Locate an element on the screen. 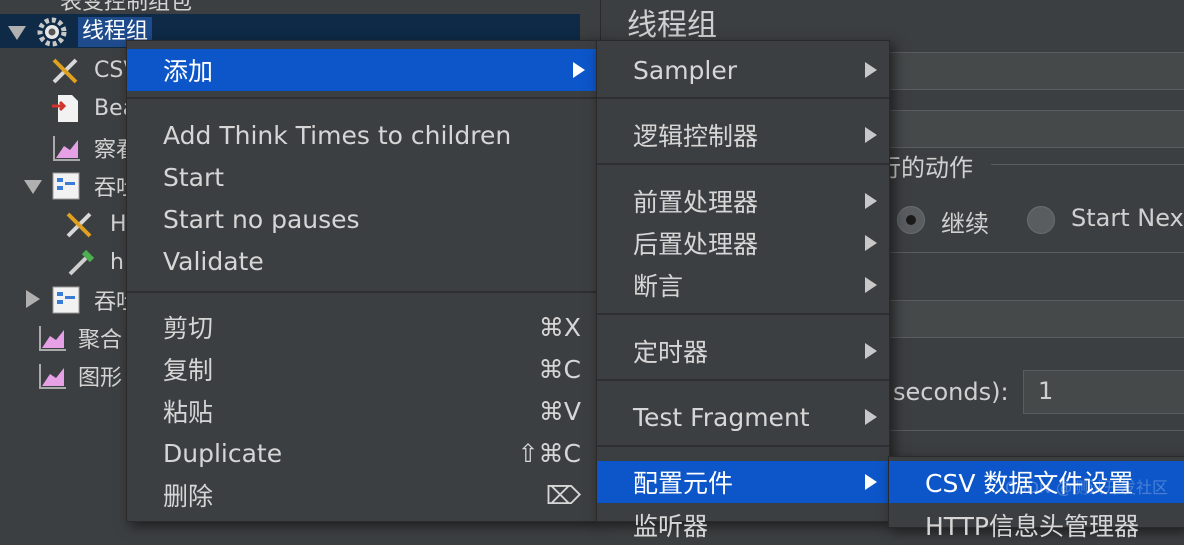 This screenshot has height=545, width=1184. menu-item-test-fragment: Test Fragment is located at coordinates (743, 417).